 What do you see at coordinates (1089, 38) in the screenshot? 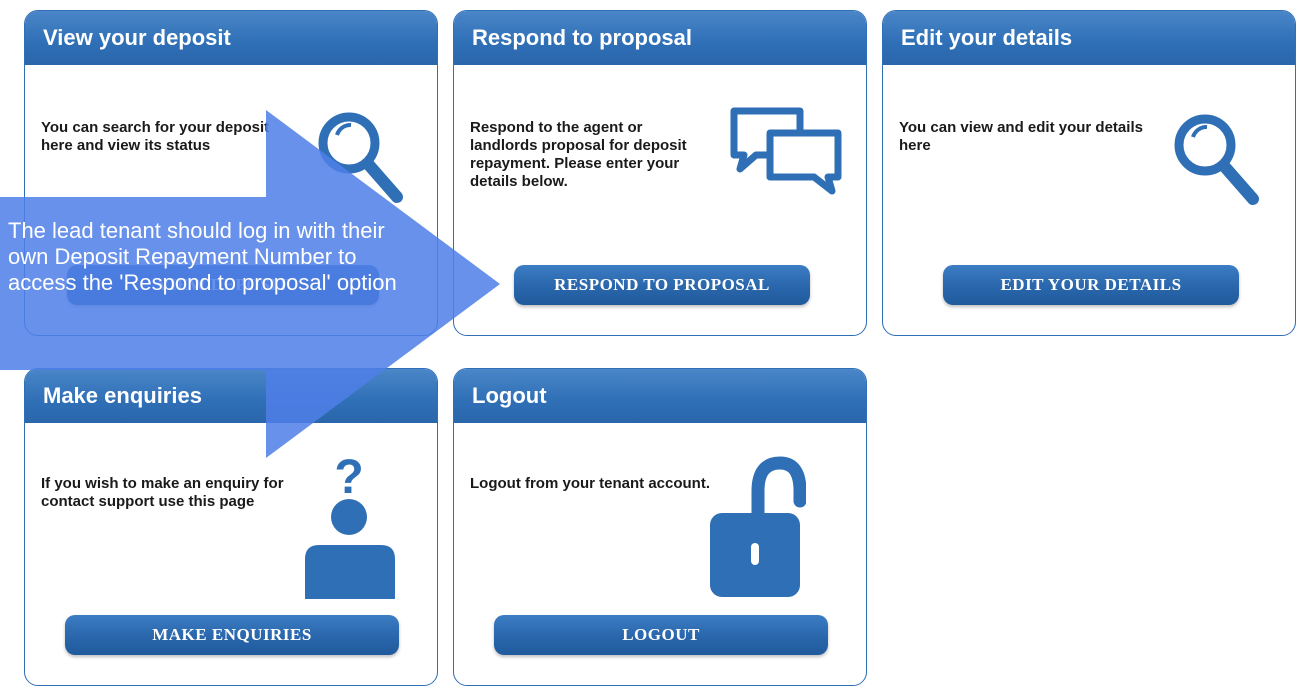
I see `card-title: Edit your details` at bounding box center [1089, 38].